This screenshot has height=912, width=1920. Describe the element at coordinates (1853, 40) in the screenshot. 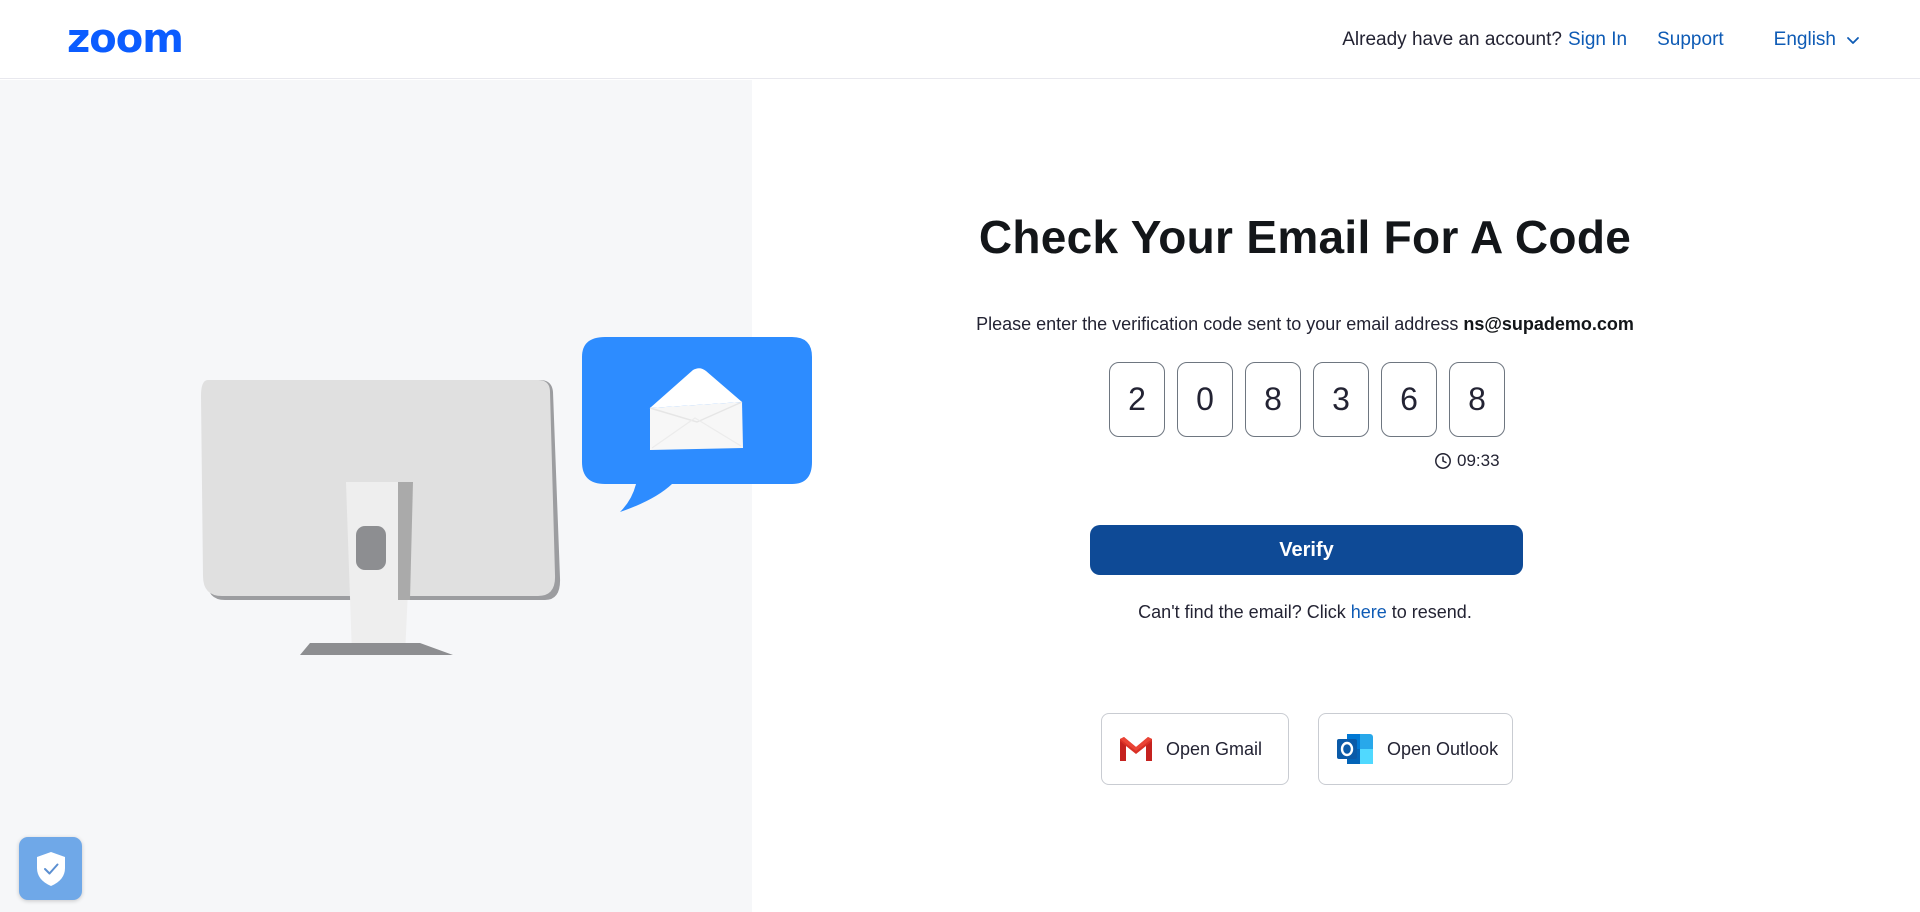

I see `chevron-down-icon` at that location.